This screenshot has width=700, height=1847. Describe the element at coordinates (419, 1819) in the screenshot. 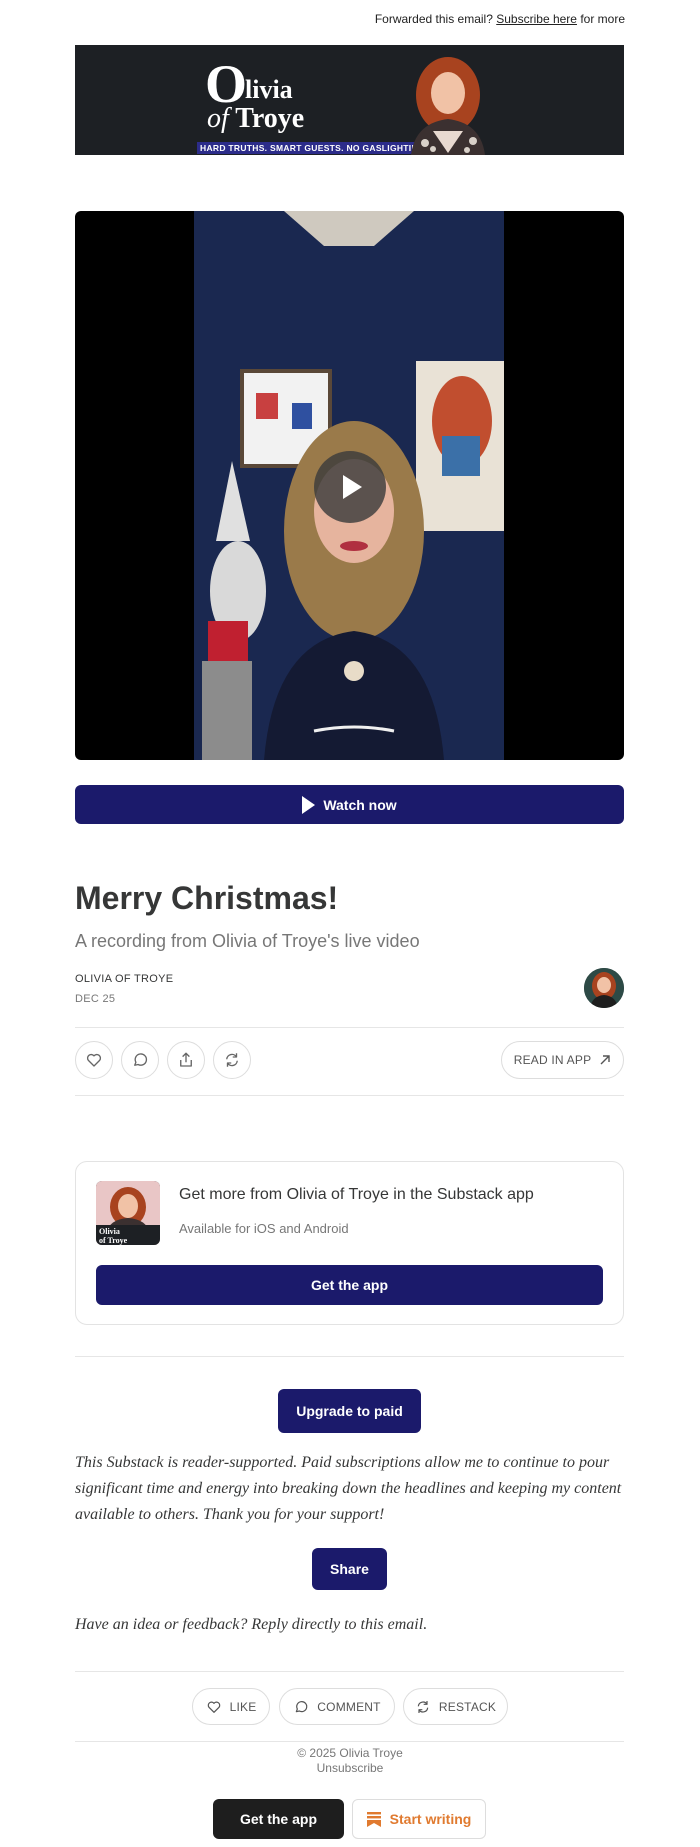

I see `start-writing-button: Start writing` at that location.